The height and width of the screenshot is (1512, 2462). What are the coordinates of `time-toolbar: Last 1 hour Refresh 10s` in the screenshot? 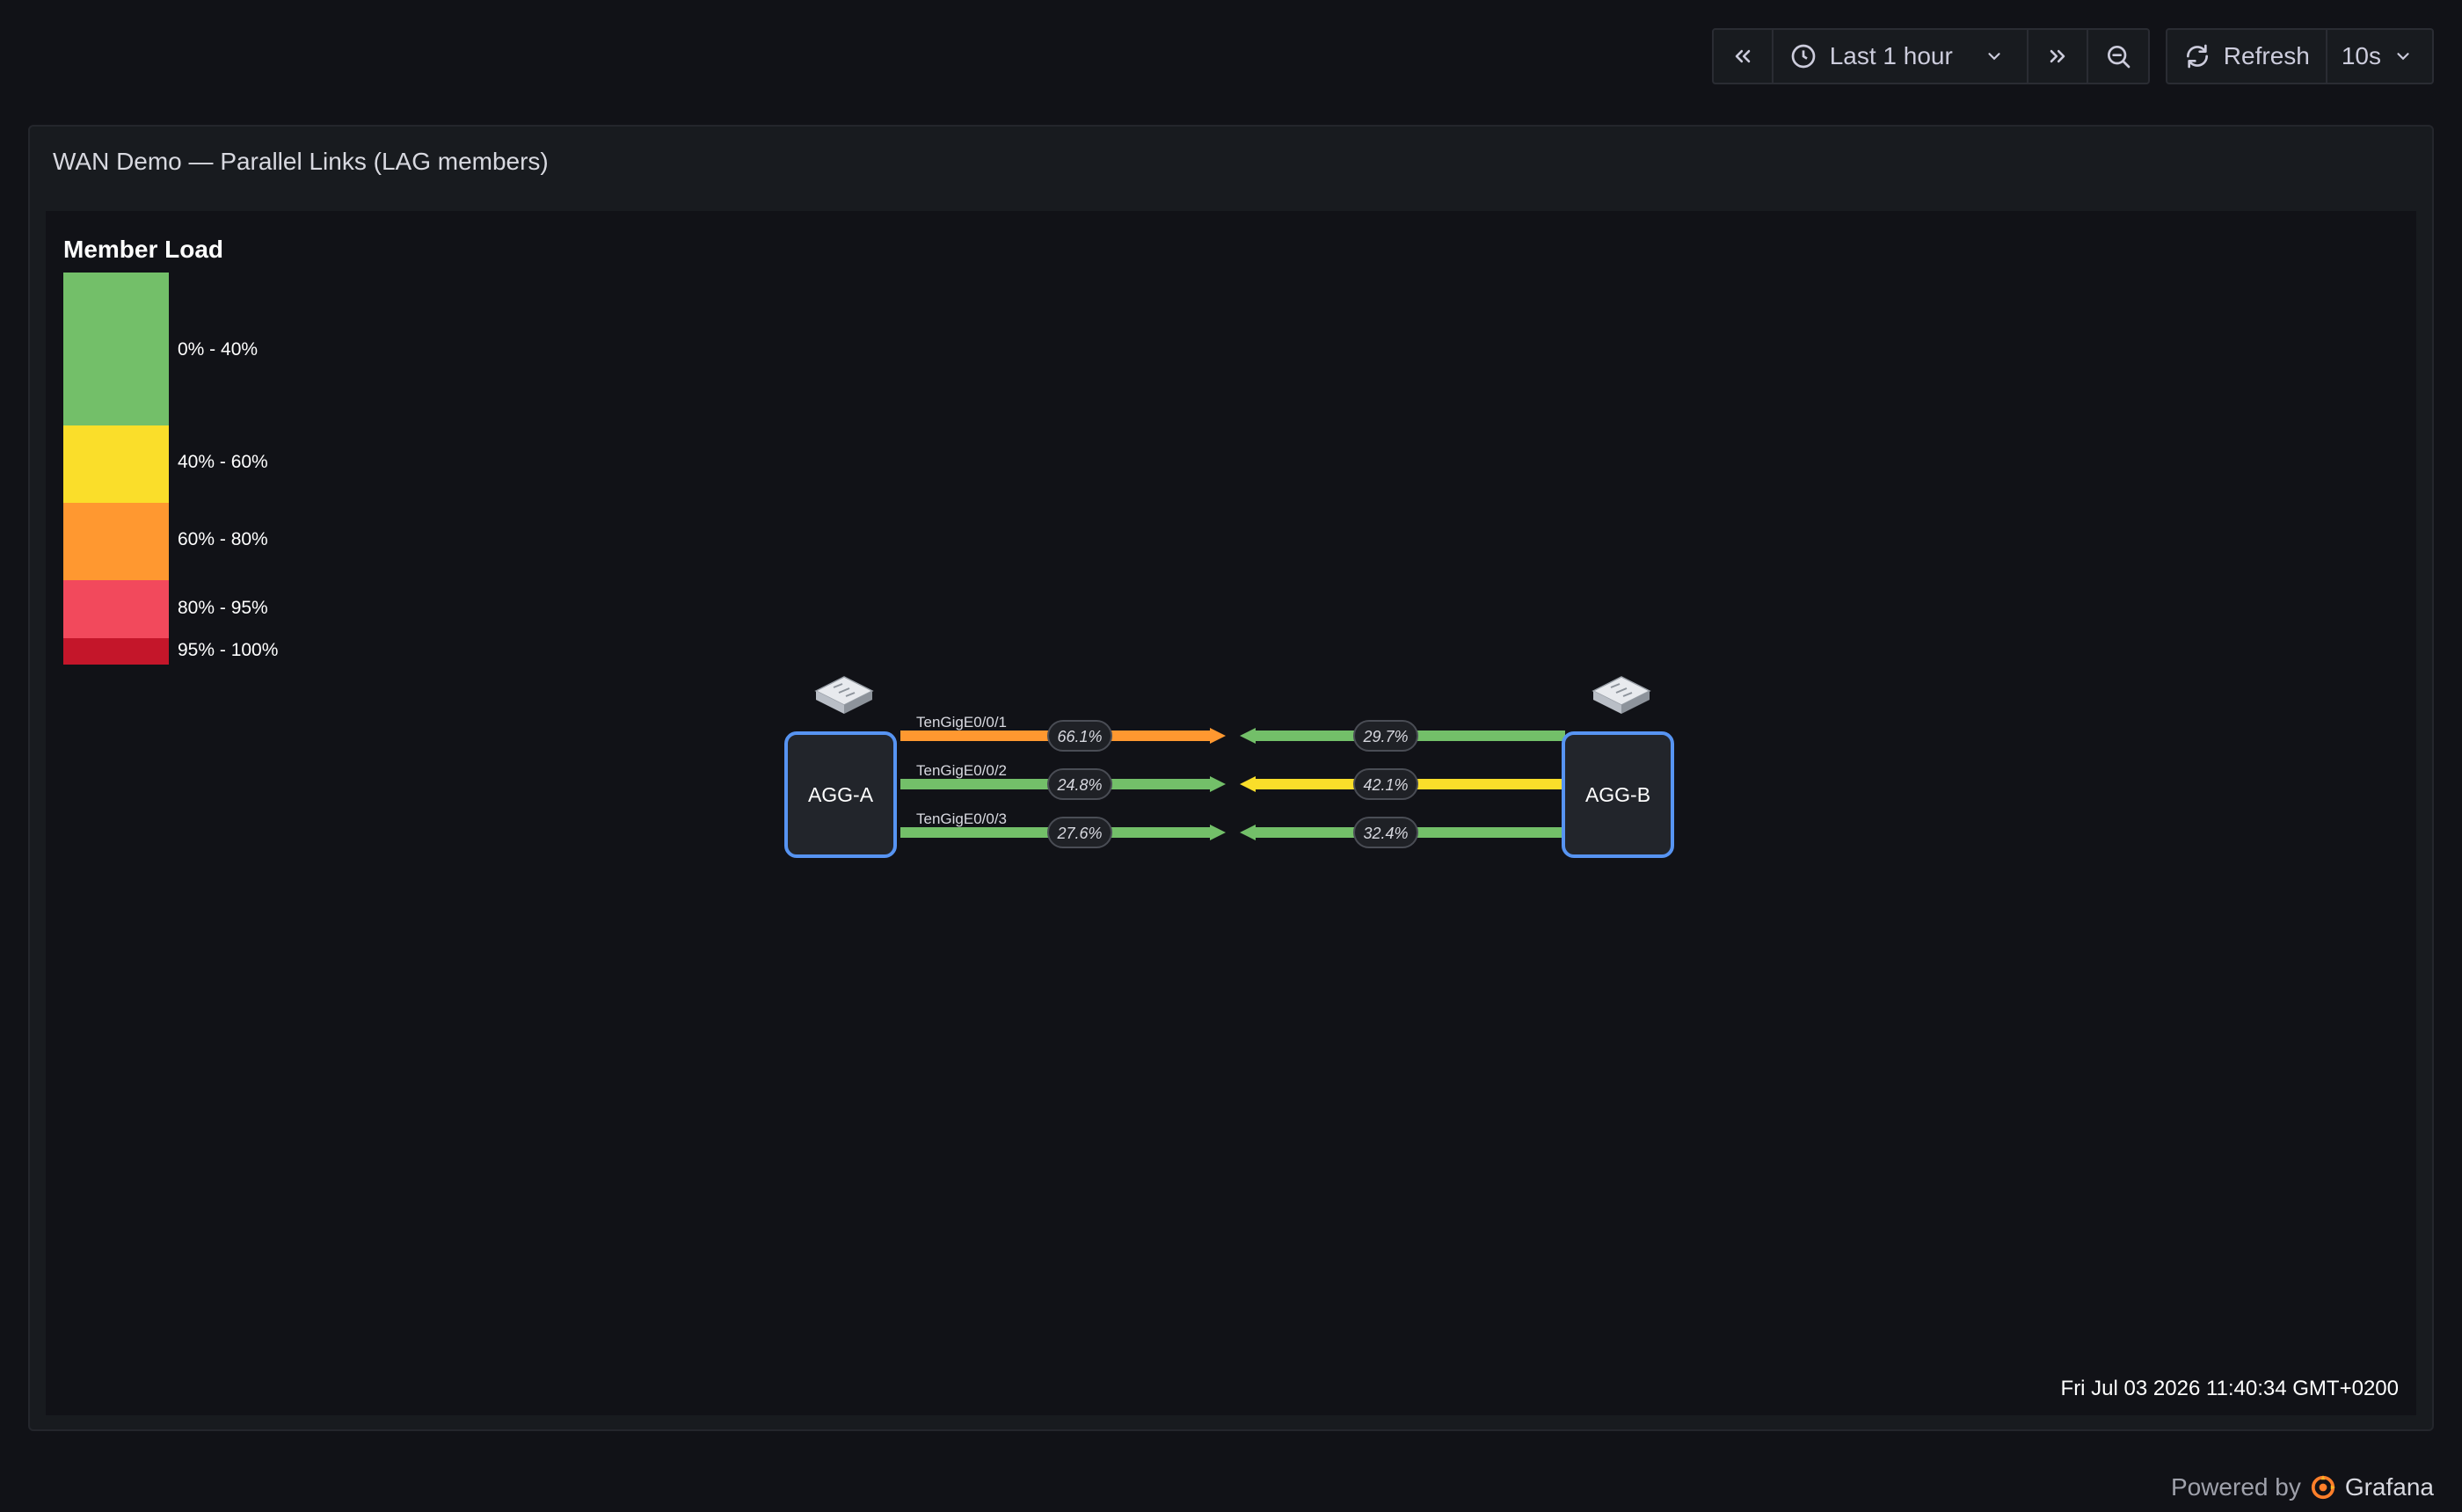 It's located at (2072, 56).